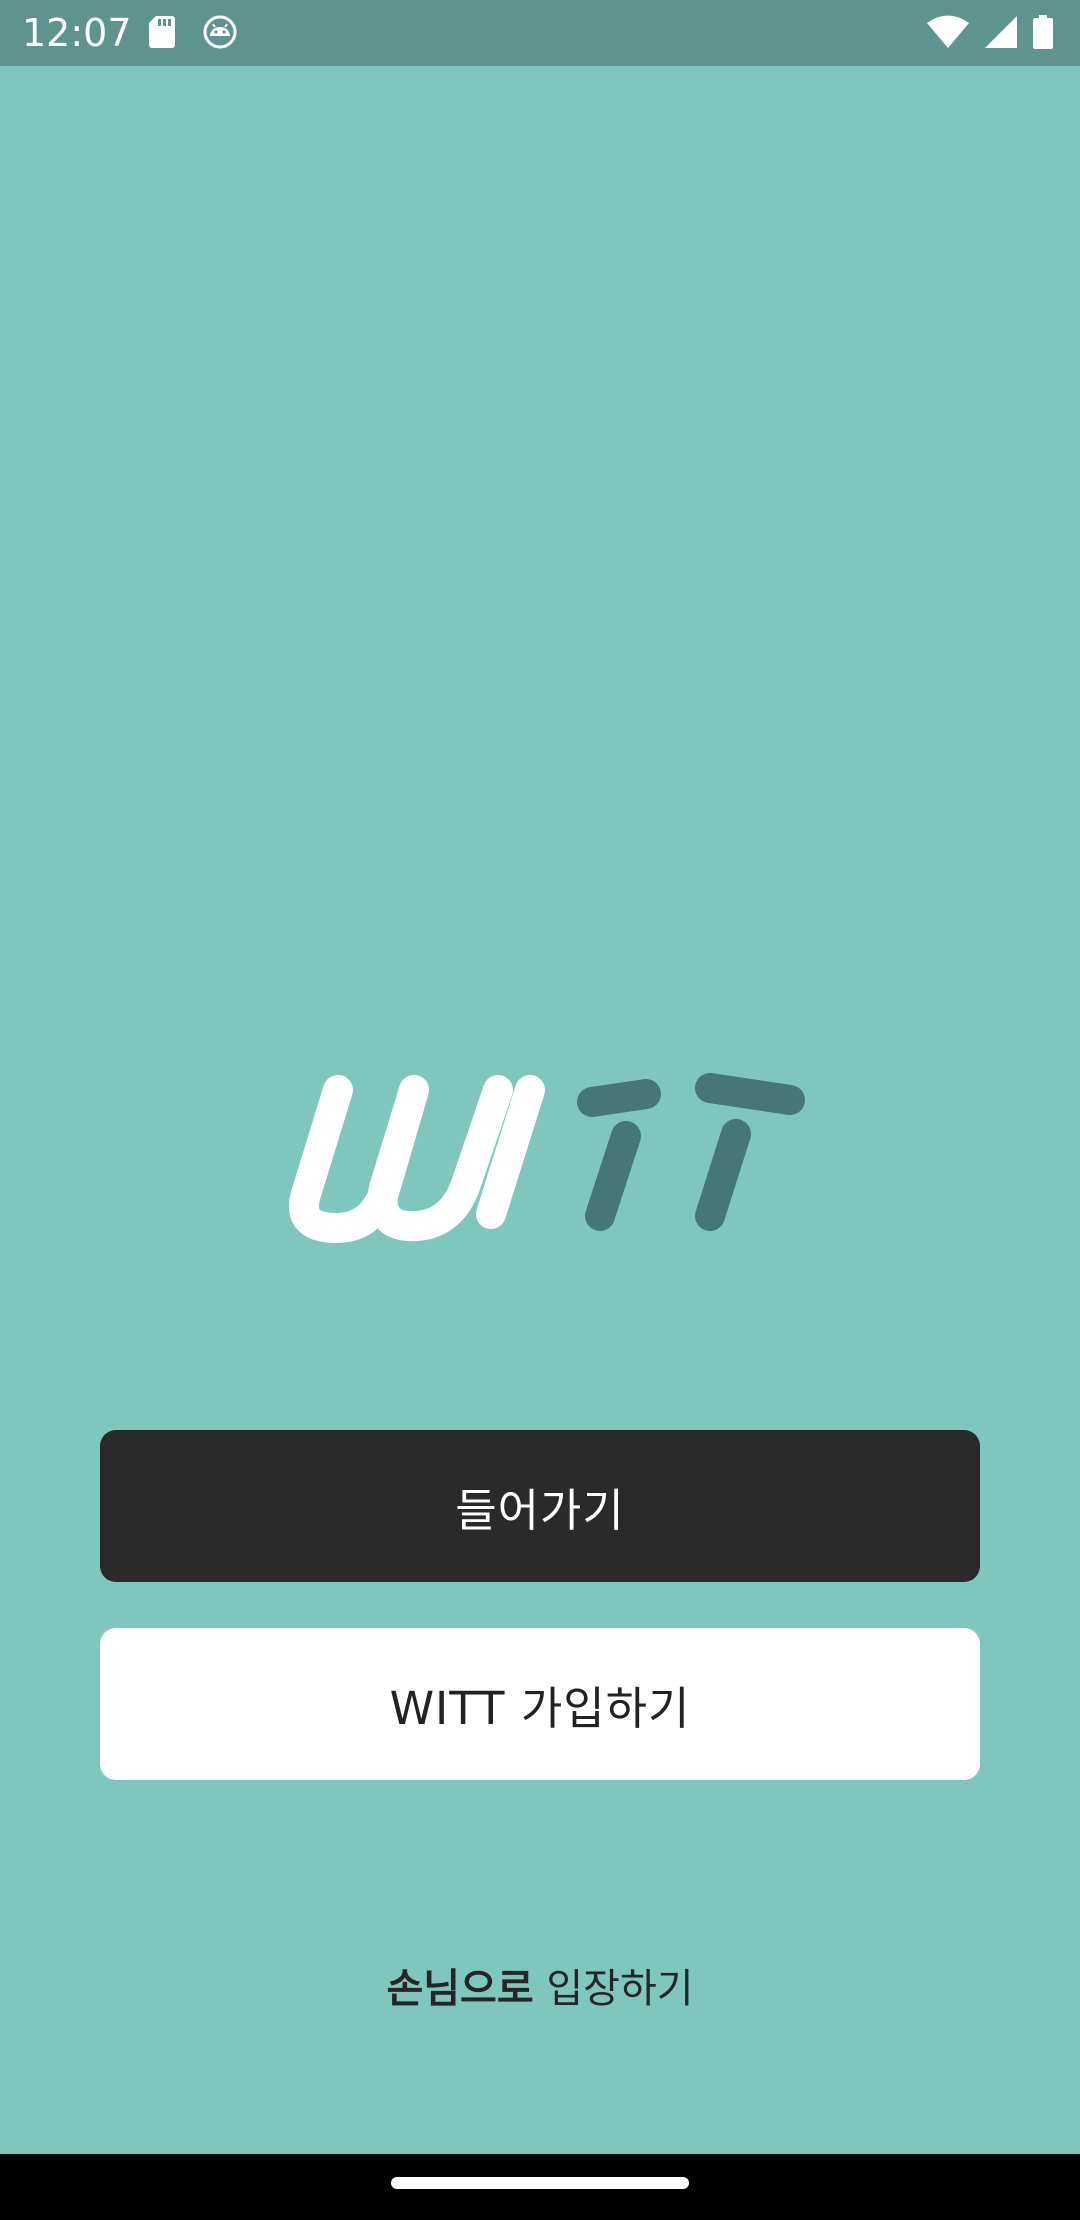  What do you see at coordinates (77, 33) in the screenshot?
I see `status-time: 12:07` at bounding box center [77, 33].